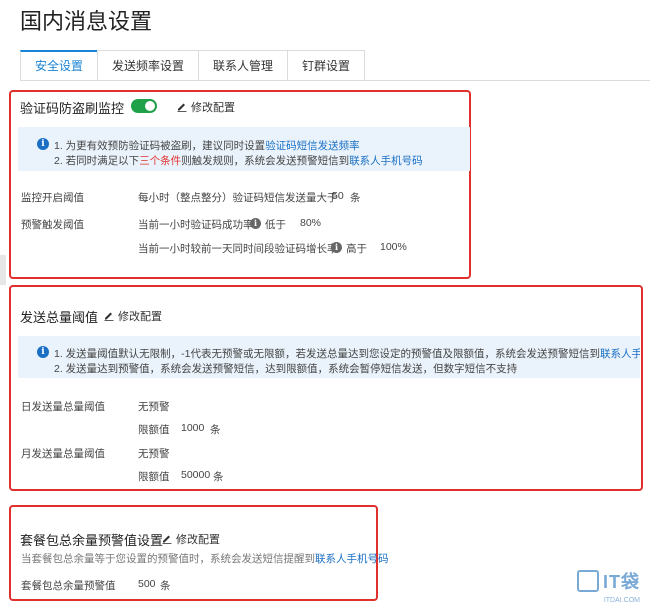 The width and height of the screenshot is (650, 604). Describe the element at coordinates (196, 475) in the screenshot. I see `monthly-limit-value: 50000` at that location.